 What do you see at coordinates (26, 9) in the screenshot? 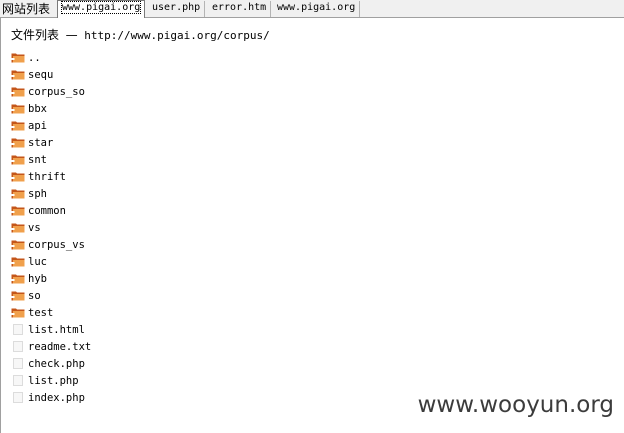
I see `site-list-label: 网站列表` at bounding box center [26, 9].